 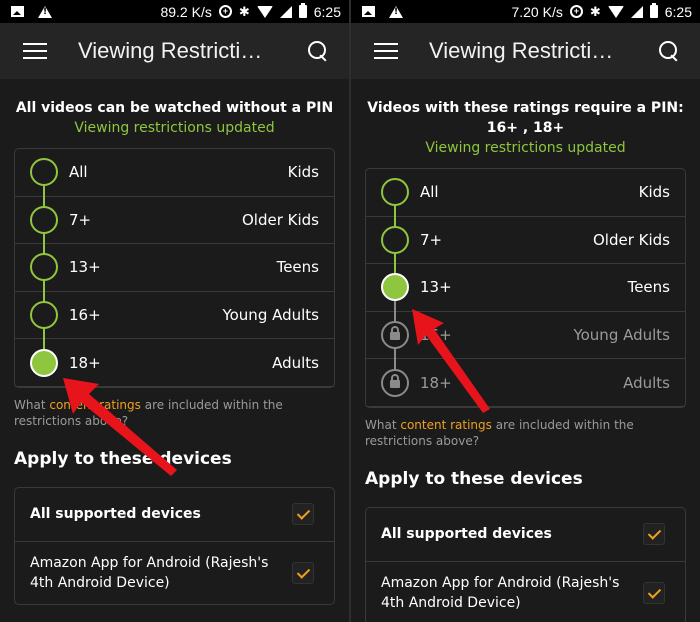 I want to click on status-bar: 7.20 K/s + ✱ 6:25, so click(x=525, y=11).